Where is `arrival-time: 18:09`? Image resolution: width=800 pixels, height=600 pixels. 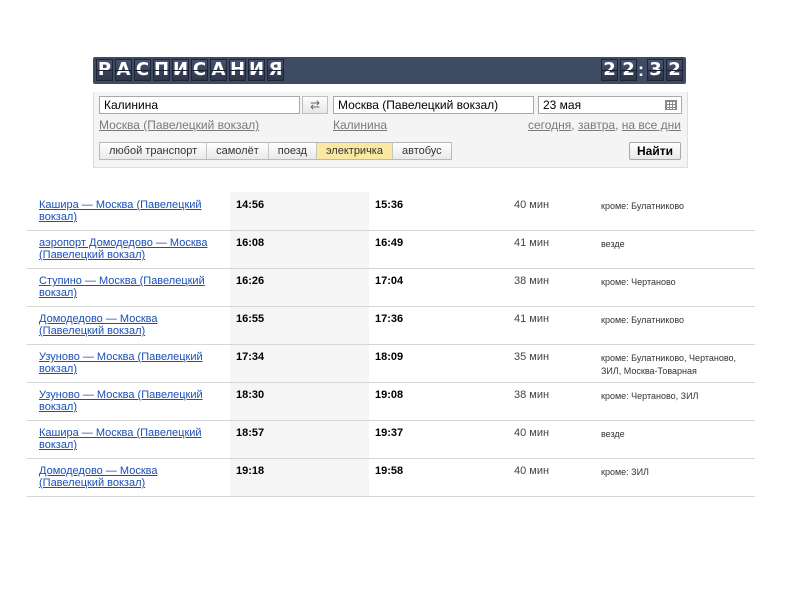
arrival-time: 18:09 is located at coordinates (389, 357).